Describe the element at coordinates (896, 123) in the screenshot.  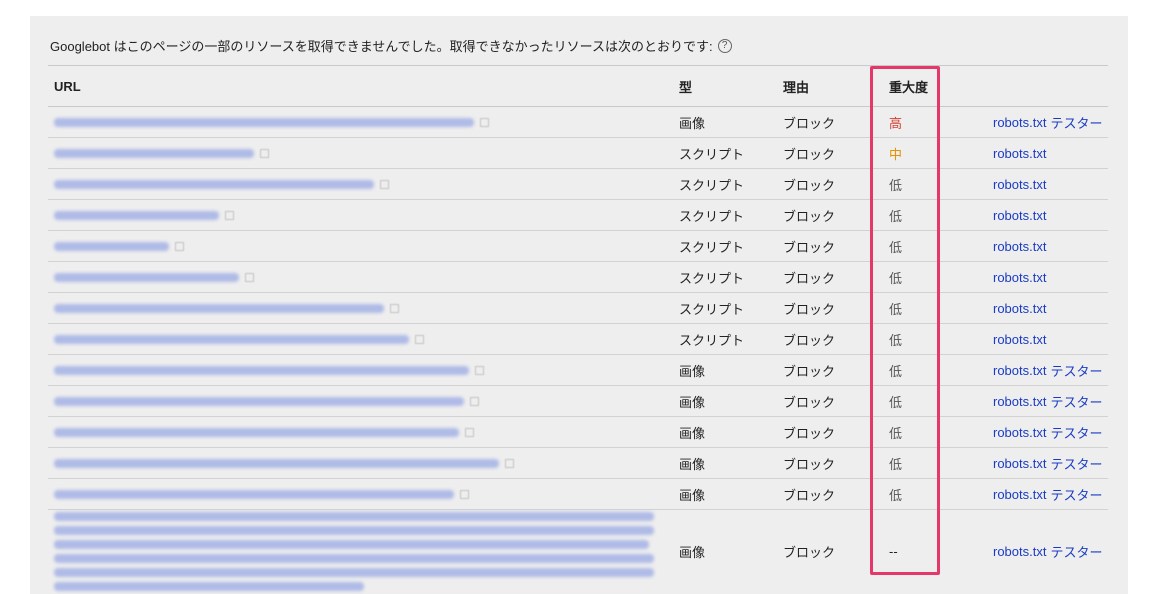
I see `severity-cell: 高` at that location.